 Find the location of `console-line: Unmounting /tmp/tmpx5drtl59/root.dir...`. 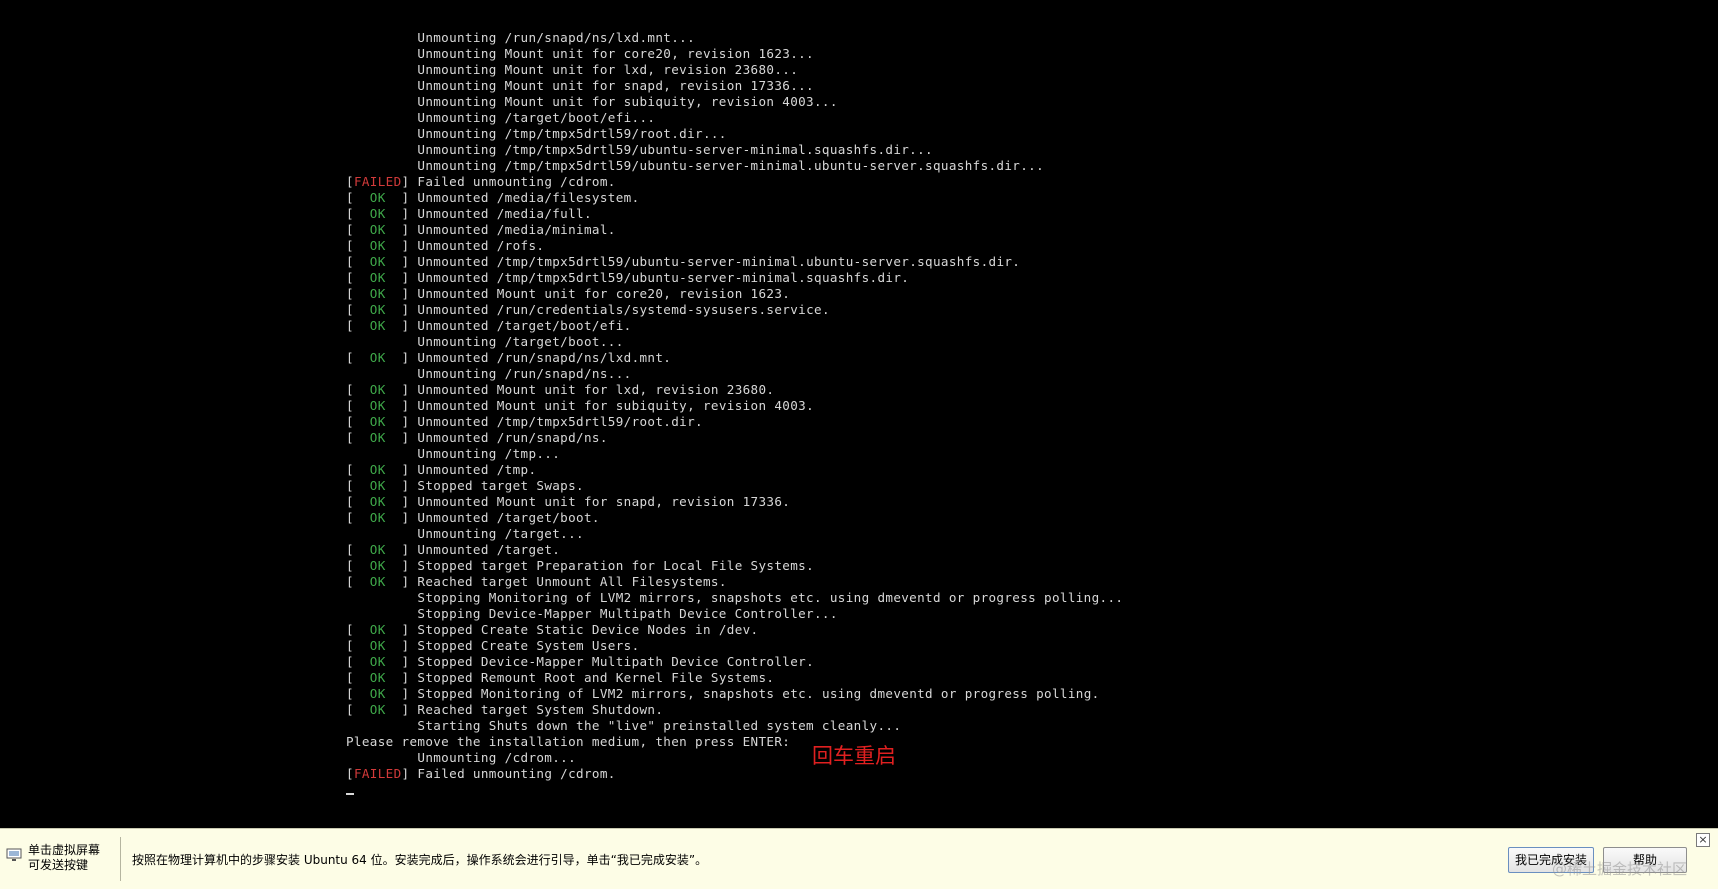

console-line: Unmounting /tmp/tmpx5drtl59/root.dir... is located at coordinates (996, 134).